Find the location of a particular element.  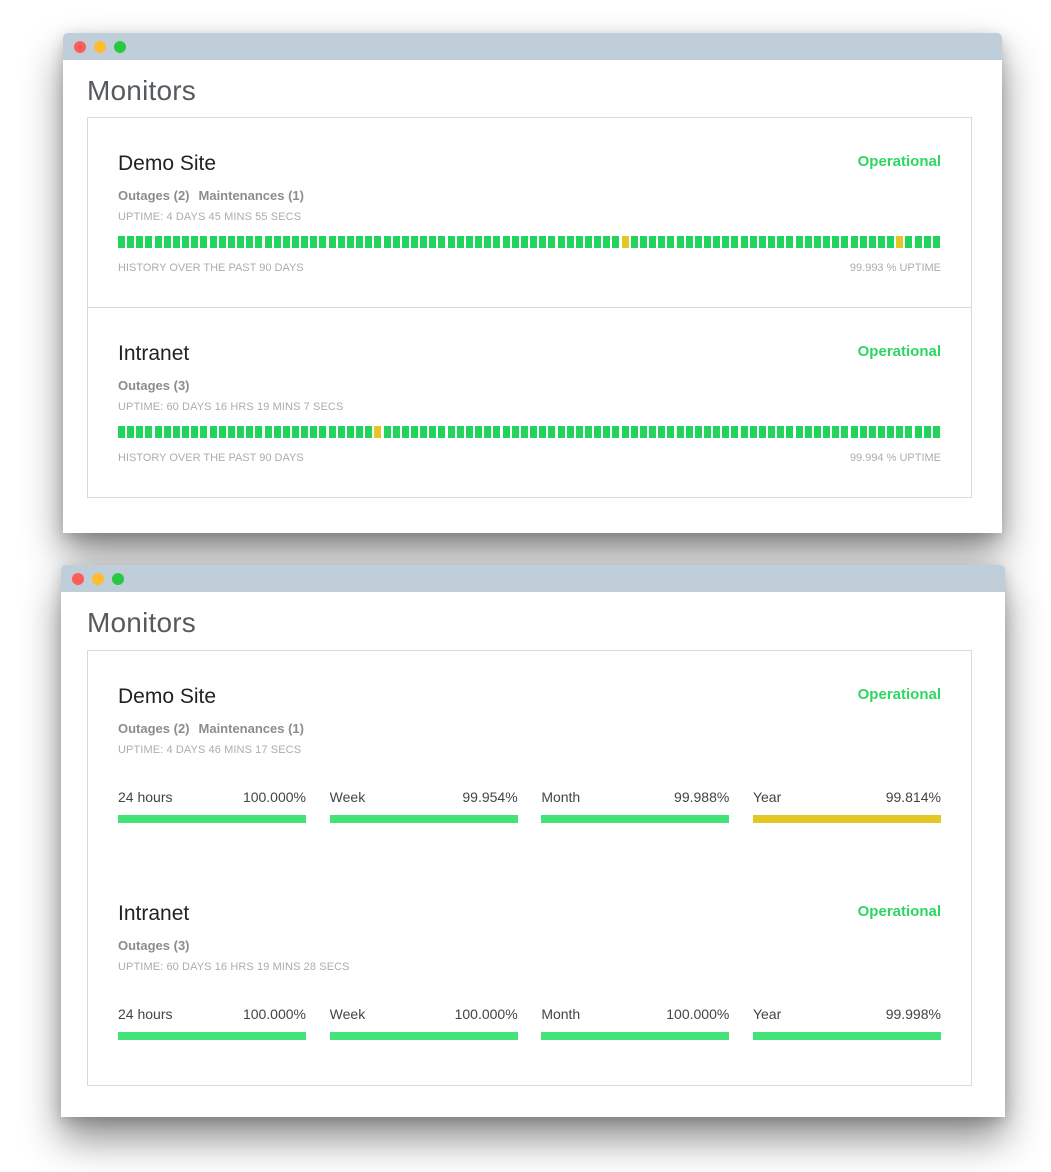

minimize-window-button is located at coordinates (98, 579).